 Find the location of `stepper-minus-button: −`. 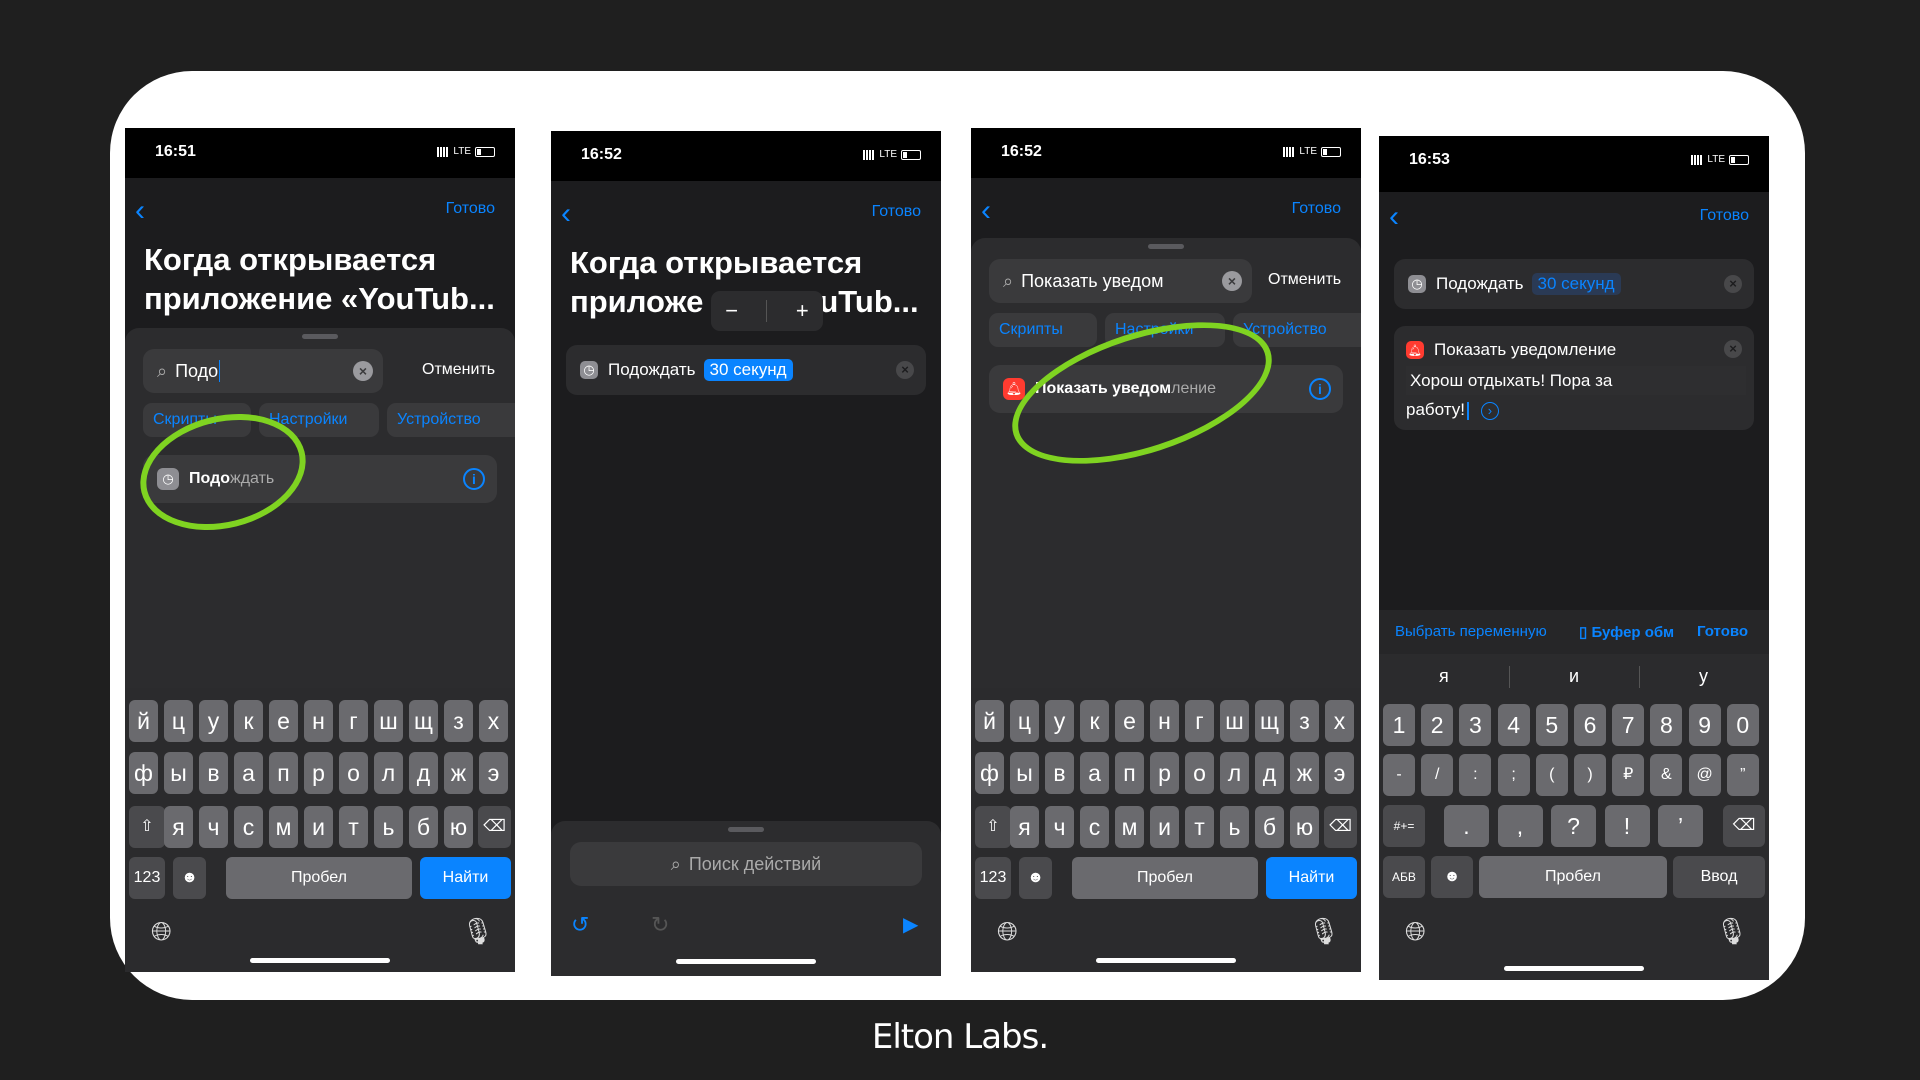

stepper-minus-button: − is located at coordinates (731, 311).